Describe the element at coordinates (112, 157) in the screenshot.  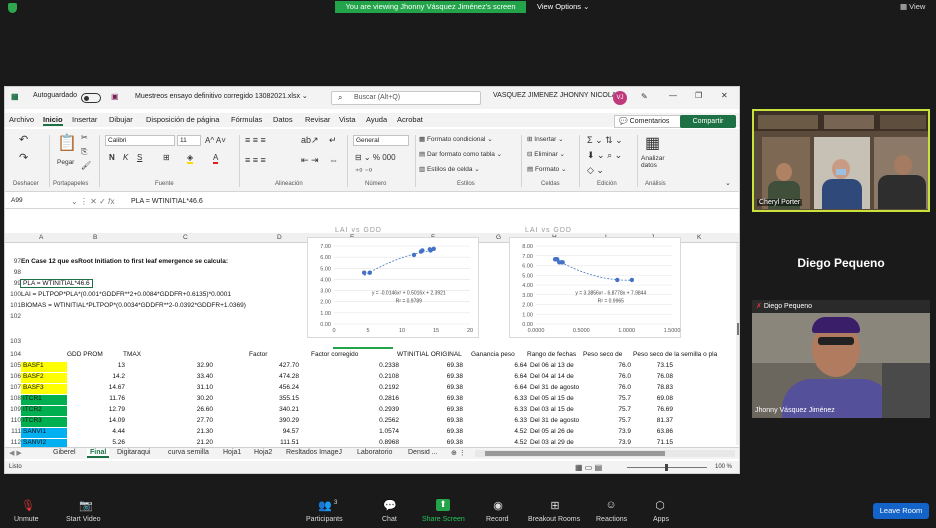
I see `bold-icon: N` at that location.